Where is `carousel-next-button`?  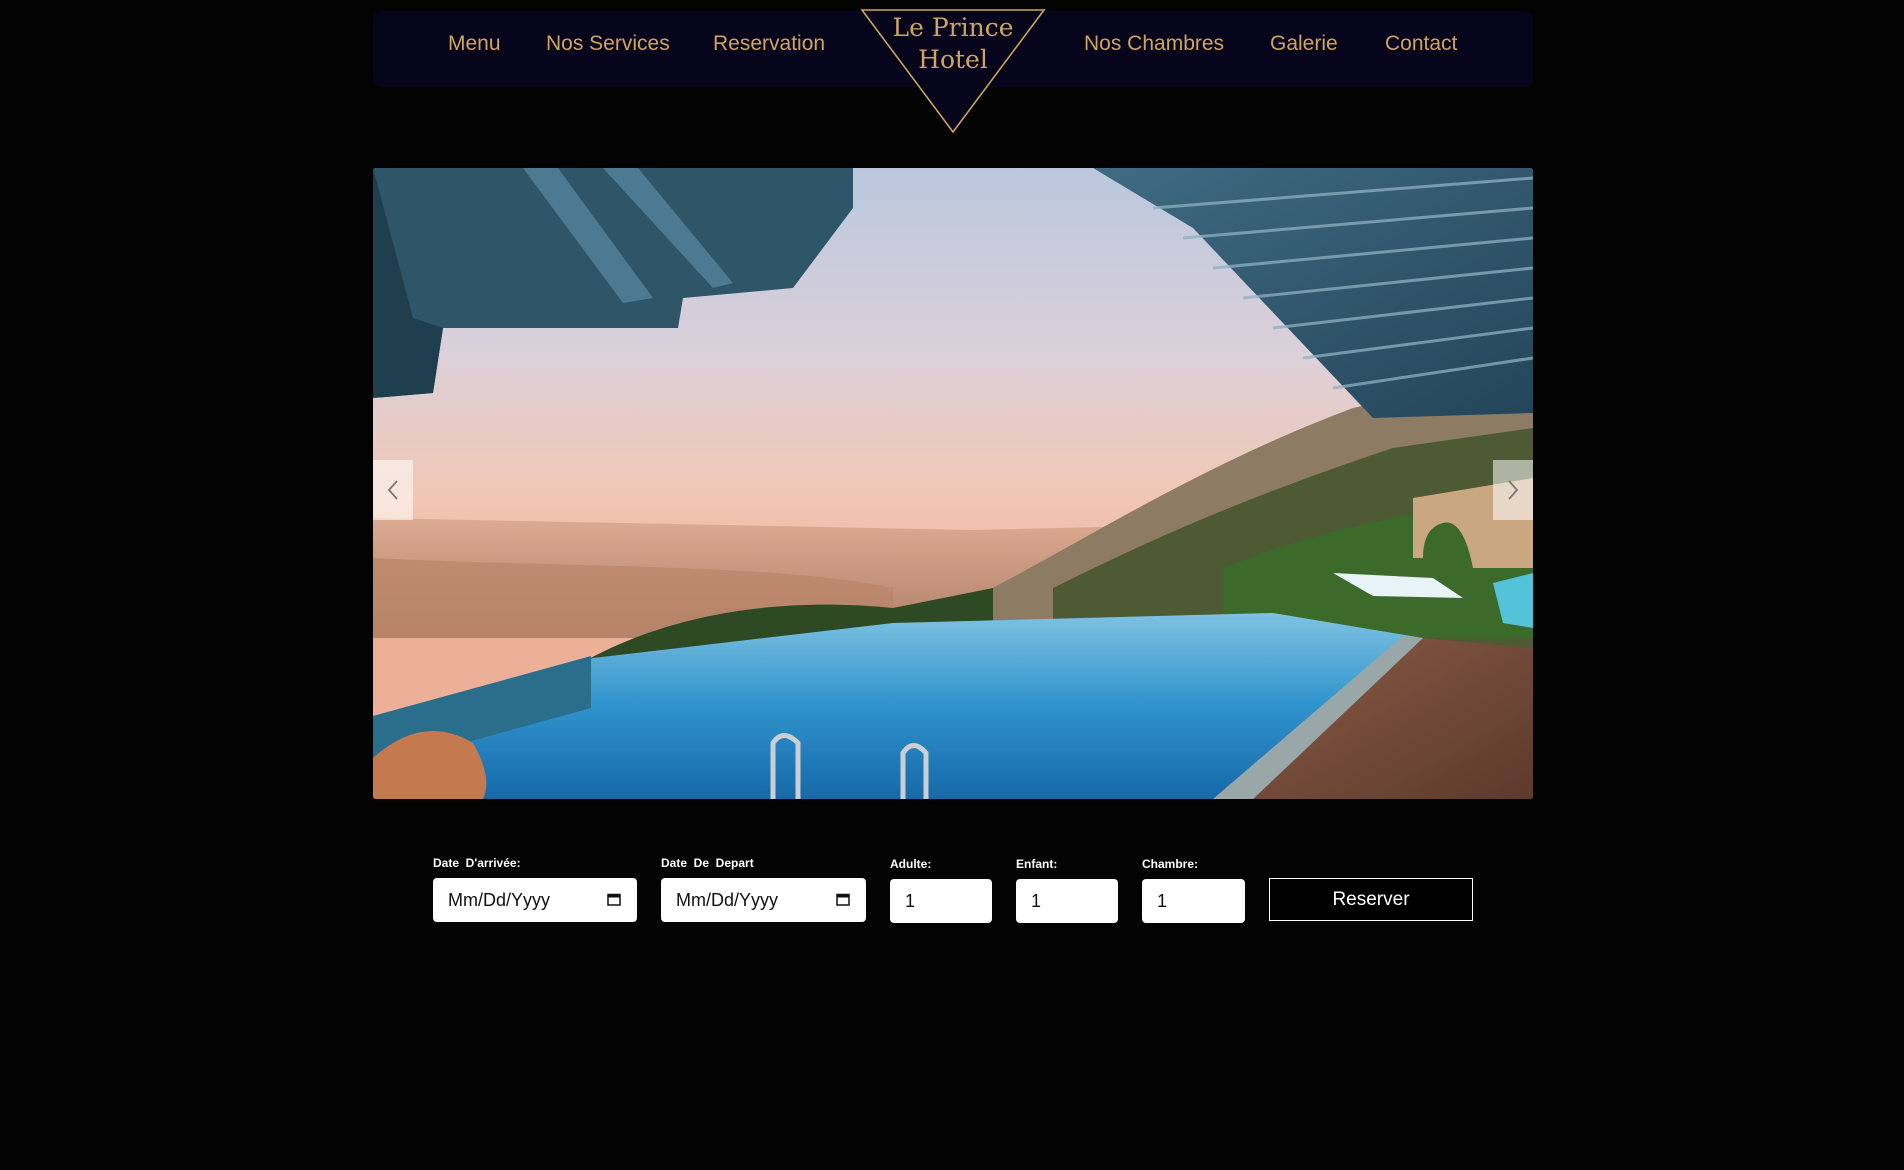
carousel-next-button is located at coordinates (1513, 490).